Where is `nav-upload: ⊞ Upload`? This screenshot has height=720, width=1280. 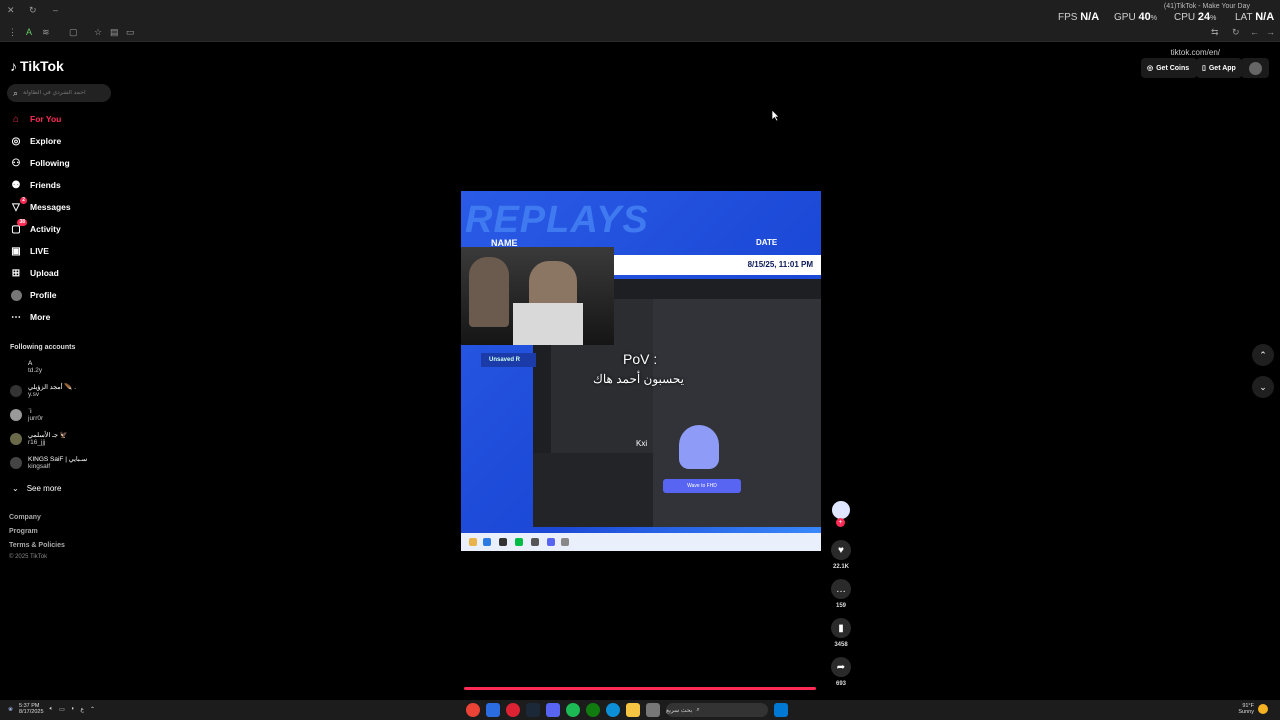 nav-upload: ⊞ Upload is located at coordinates (34, 273).